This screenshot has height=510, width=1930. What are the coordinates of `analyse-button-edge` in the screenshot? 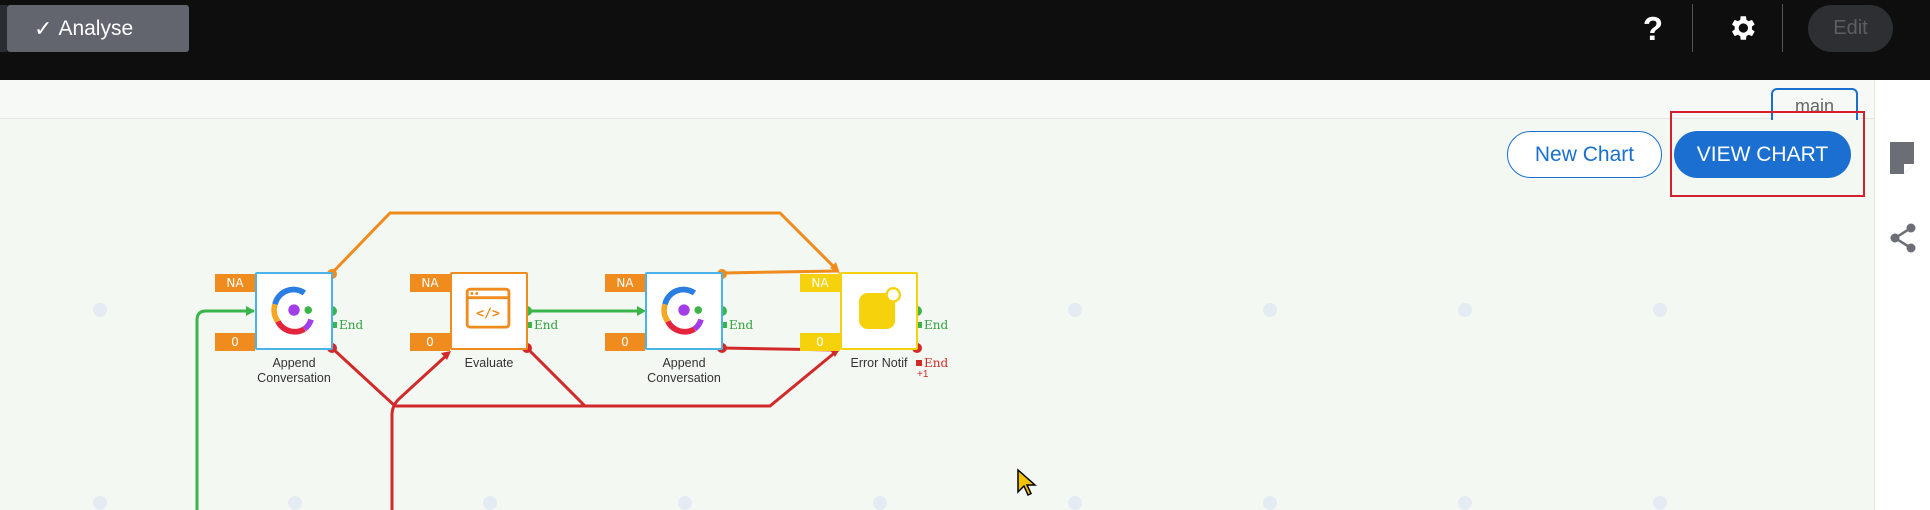 It's located at (3, 28).